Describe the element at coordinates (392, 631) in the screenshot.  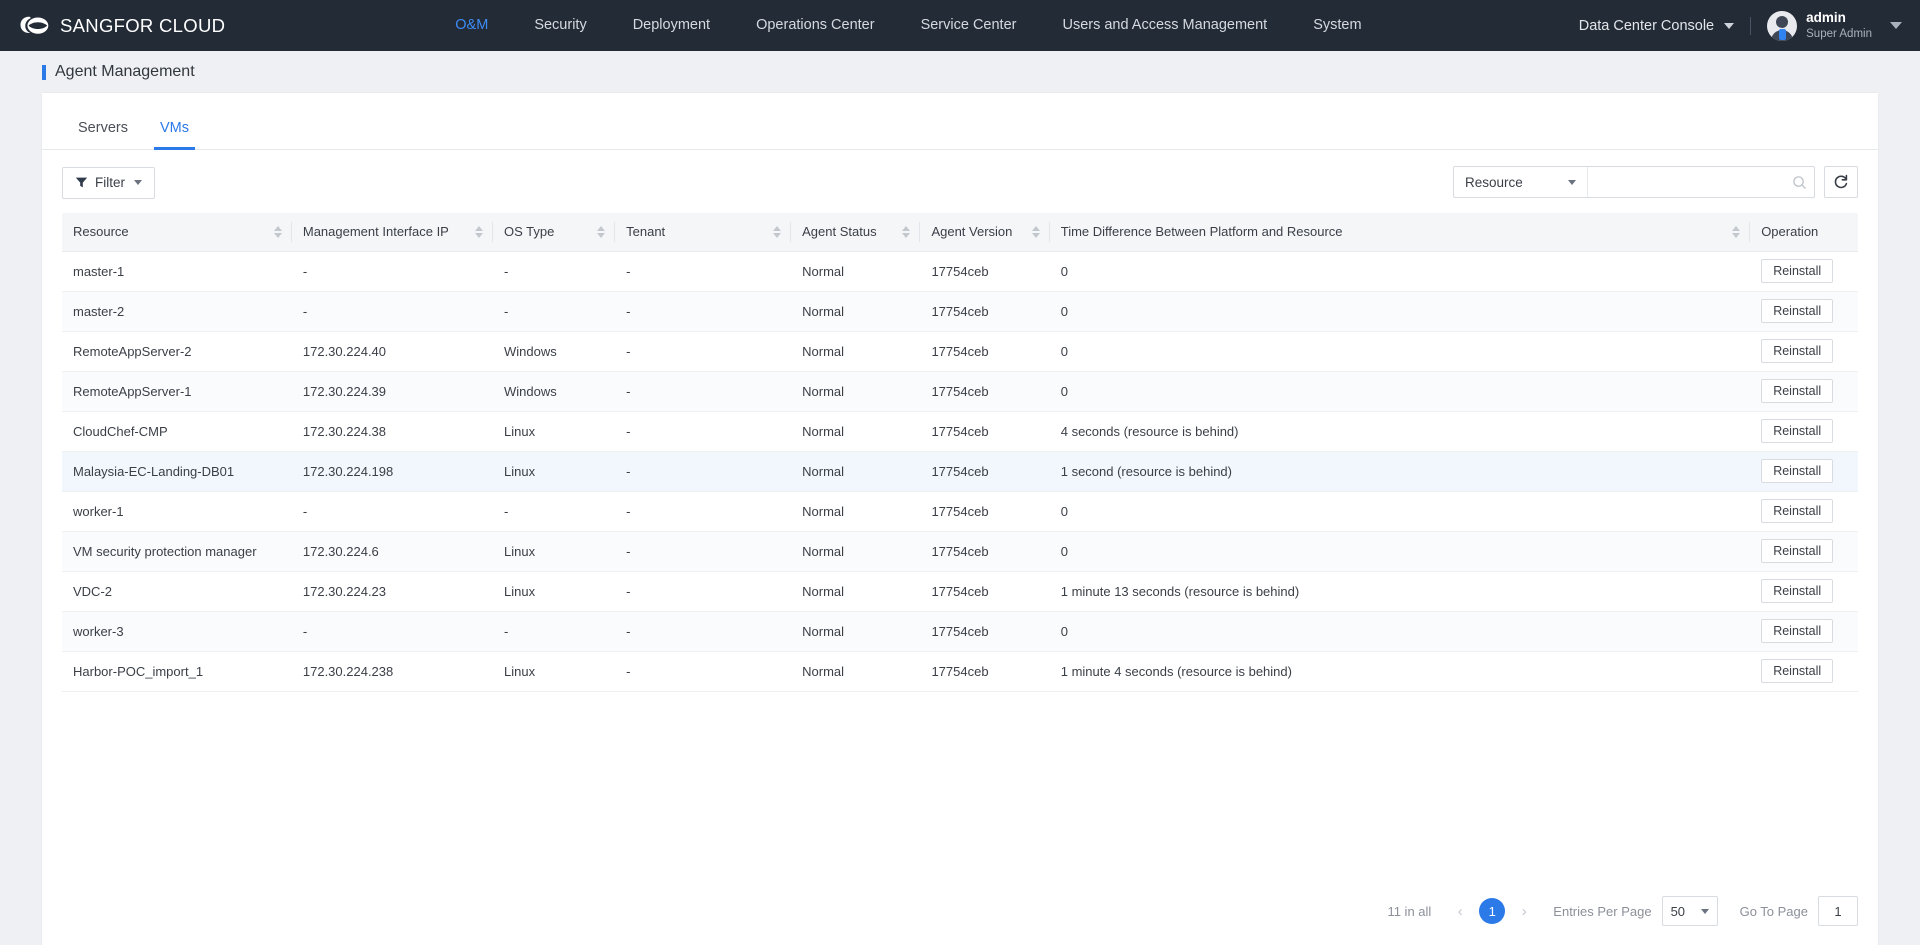
I see `management-interface-ip-cell: -` at that location.